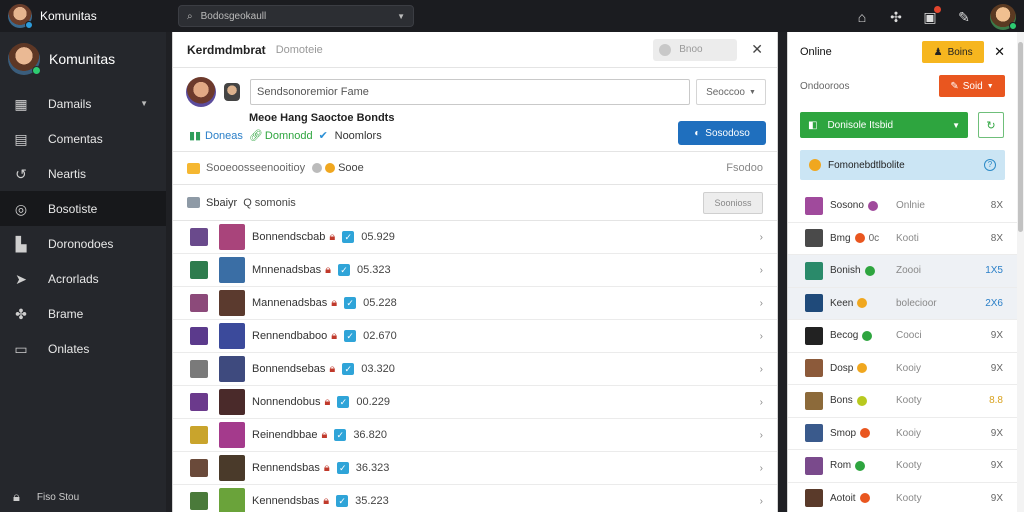 Image resolution: width=1024 pixels, height=512 pixels. Describe the element at coordinates (744, 168) in the screenshot. I see `info-right-link: Fsodoo` at that location.